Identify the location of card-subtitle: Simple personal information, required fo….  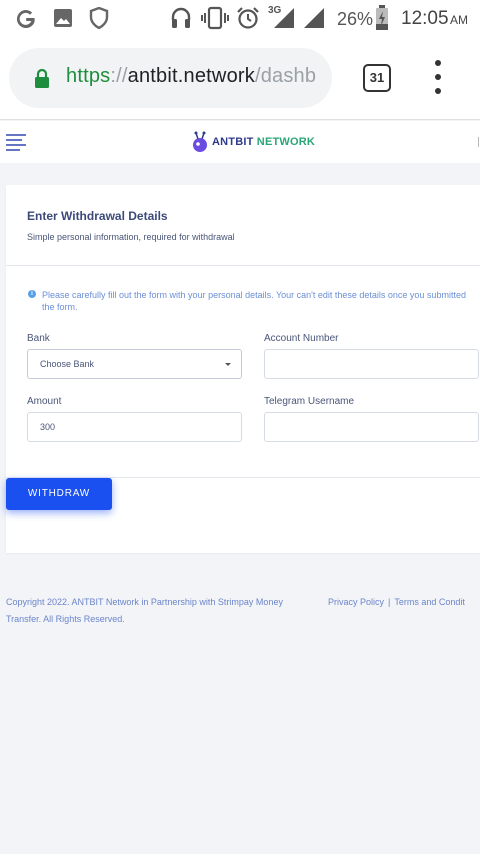
(131, 237).